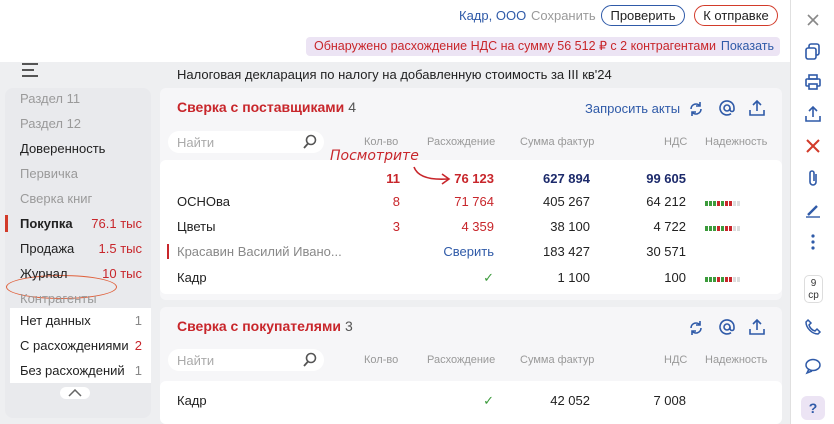 Image resolution: width=834 pixels, height=424 pixels. I want to click on delete-icon, so click(813, 146).